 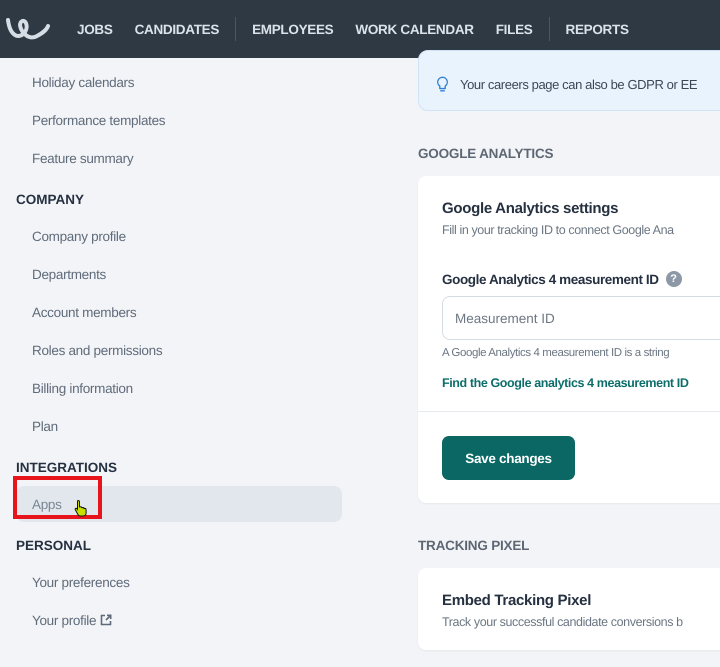 I want to click on nav-link: EMPLOYEES, so click(x=293, y=29).